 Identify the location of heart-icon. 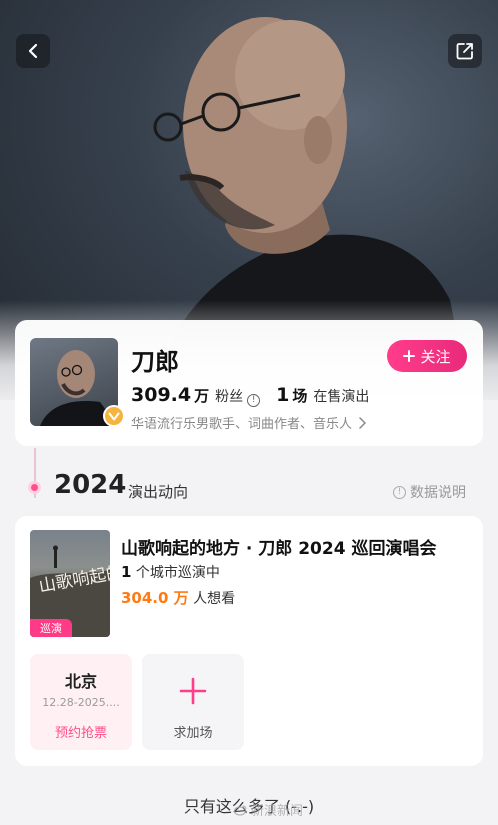
(114, 416).